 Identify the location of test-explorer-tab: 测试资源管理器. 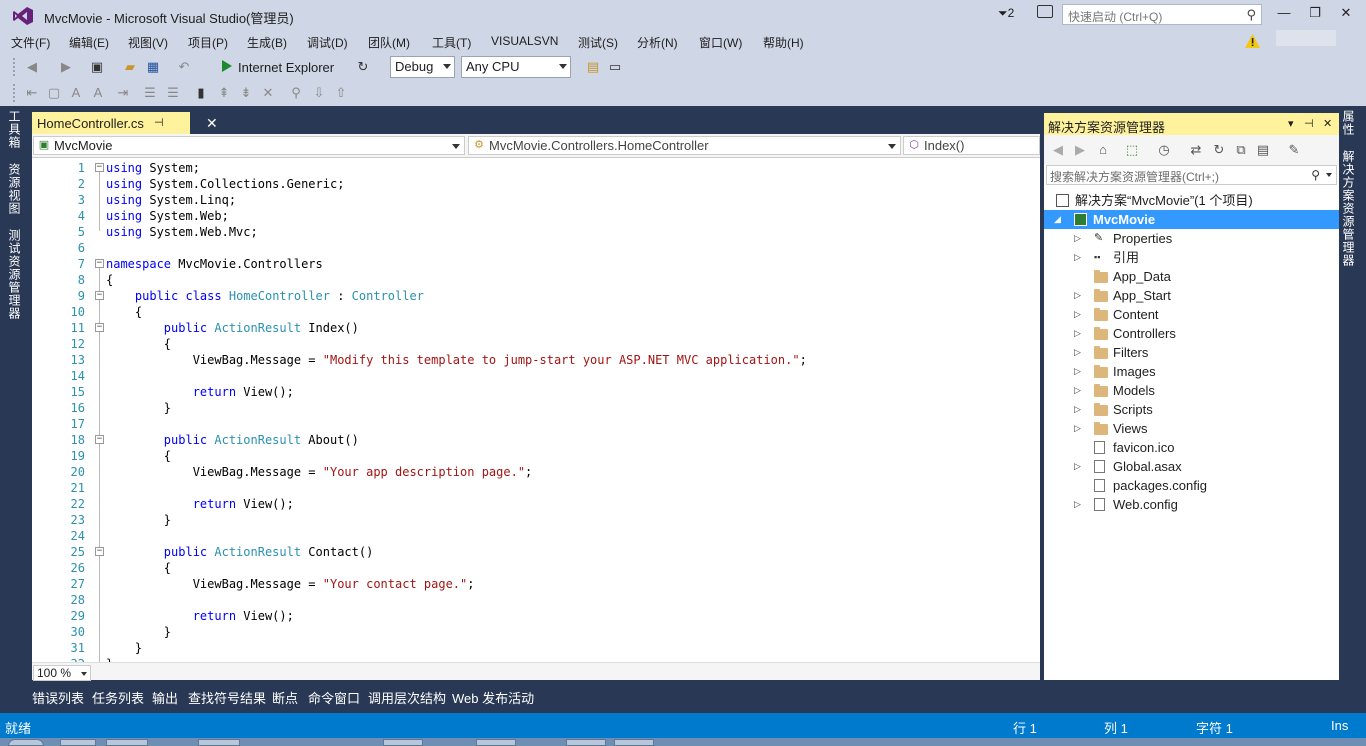
(14, 274).